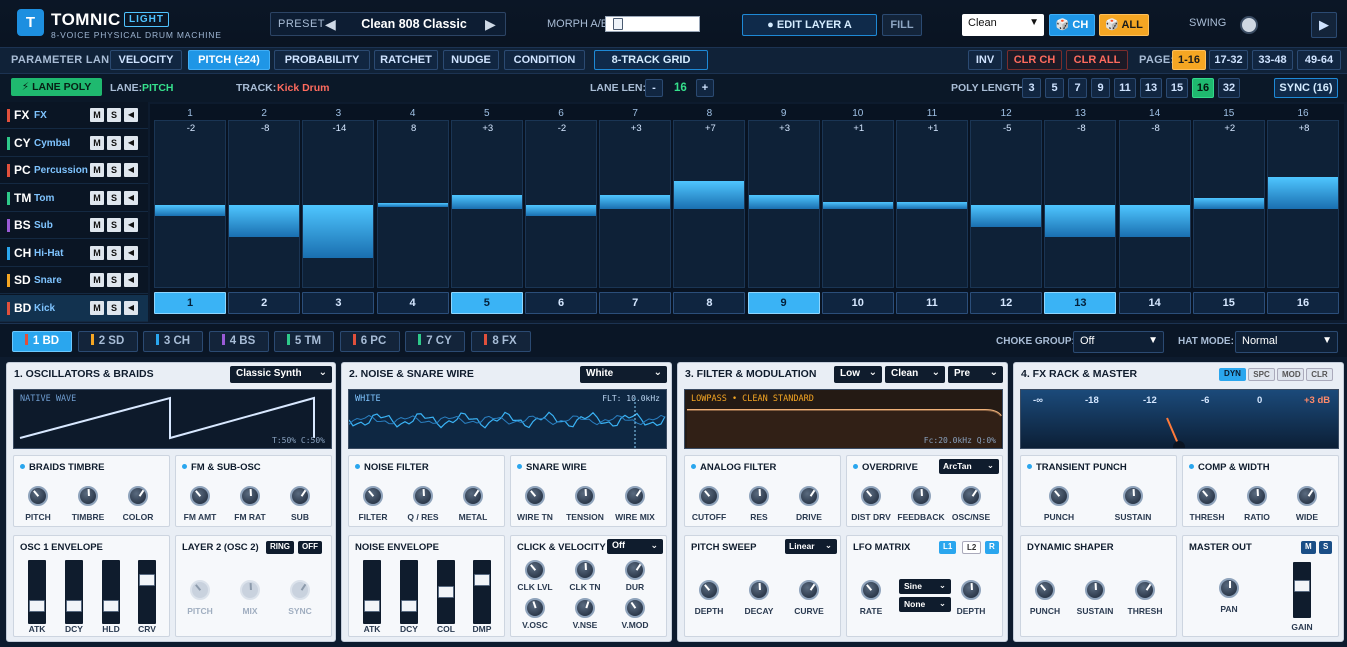 The image size is (1347, 647). I want to click on preset-next-icon: ▶, so click(490, 24).